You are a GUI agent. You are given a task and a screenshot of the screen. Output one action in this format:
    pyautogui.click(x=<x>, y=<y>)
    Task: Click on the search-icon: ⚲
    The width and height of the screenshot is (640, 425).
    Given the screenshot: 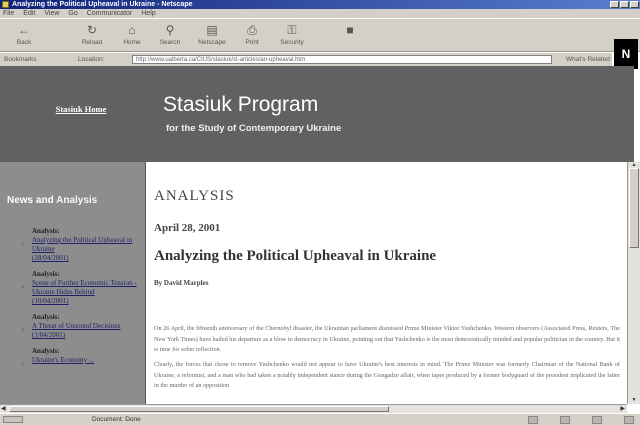 What is the action you would take?
    pyautogui.click(x=170, y=30)
    